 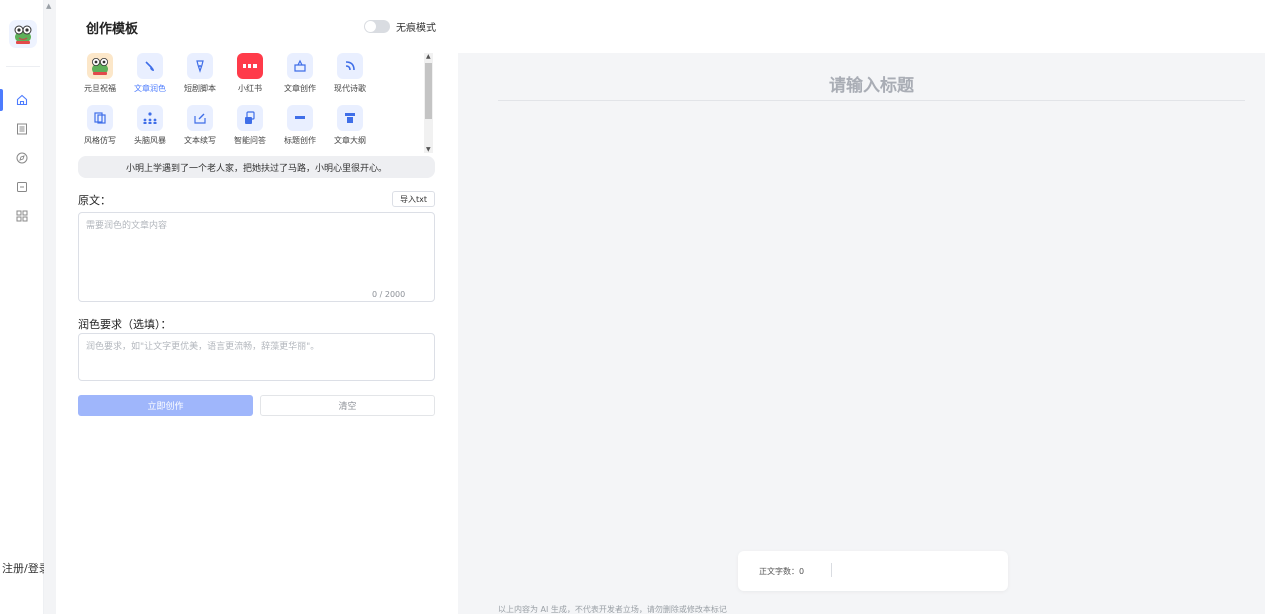 What do you see at coordinates (256, 357) in the screenshot?
I see `requirement-textarea: 润色要求，如"让文字更优美，语言更流畅，辞藻更华丽"。` at bounding box center [256, 357].